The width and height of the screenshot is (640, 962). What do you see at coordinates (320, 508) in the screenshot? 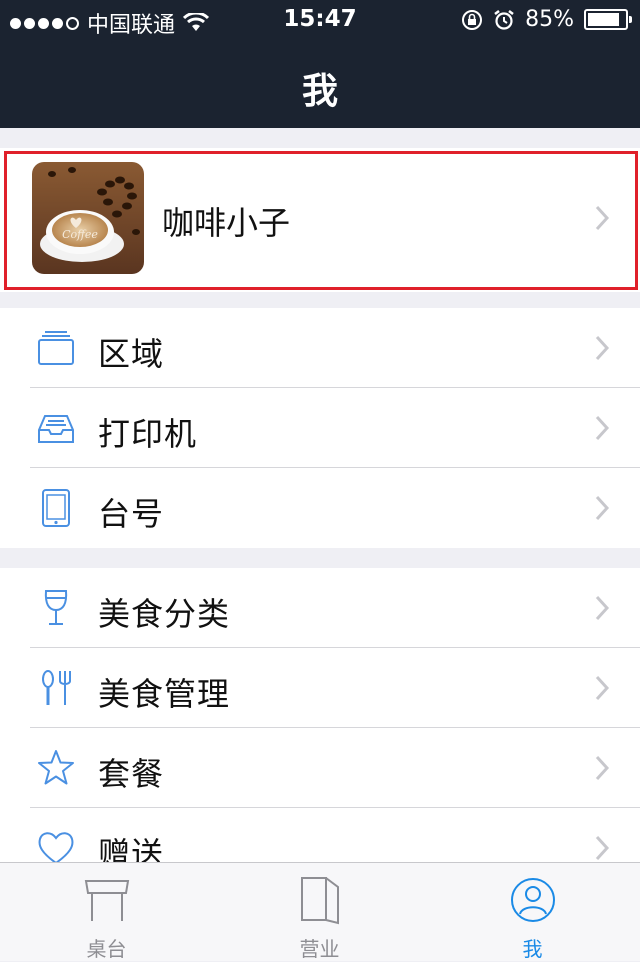
I see `menu-item-table-number: 台号` at bounding box center [320, 508].